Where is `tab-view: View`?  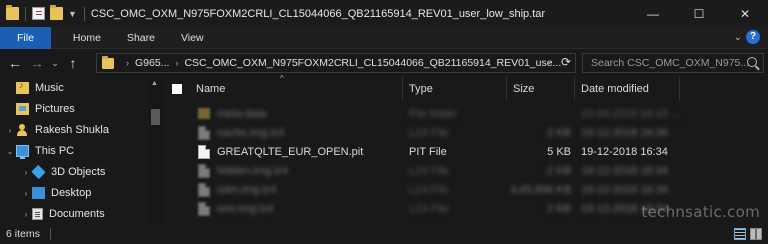
tab-view: View is located at coordinates (192, 38).